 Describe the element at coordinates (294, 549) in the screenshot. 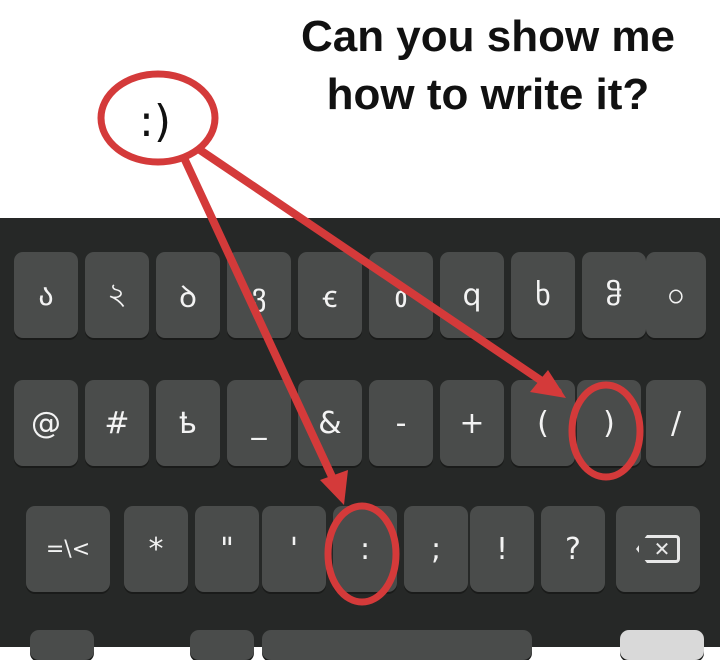

I see `key-single-quote: '` at that location.